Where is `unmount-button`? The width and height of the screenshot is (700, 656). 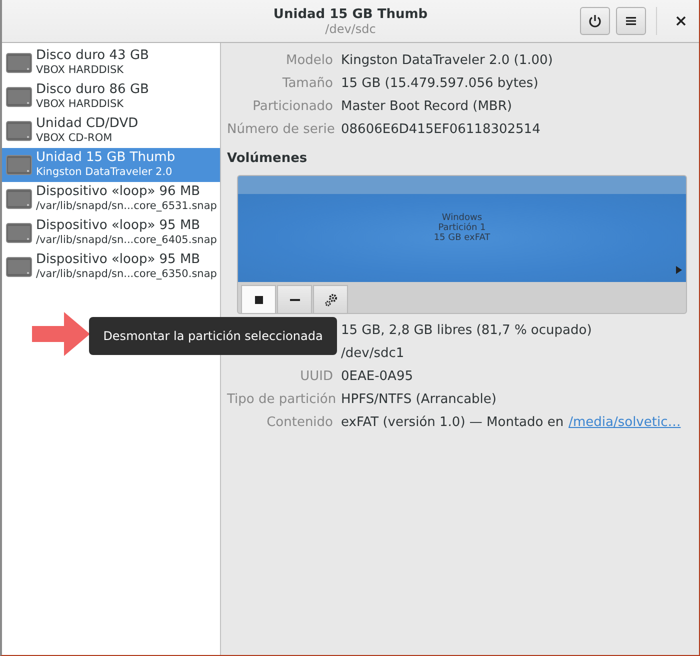
unmount-button is located at coordinates (258, 299).